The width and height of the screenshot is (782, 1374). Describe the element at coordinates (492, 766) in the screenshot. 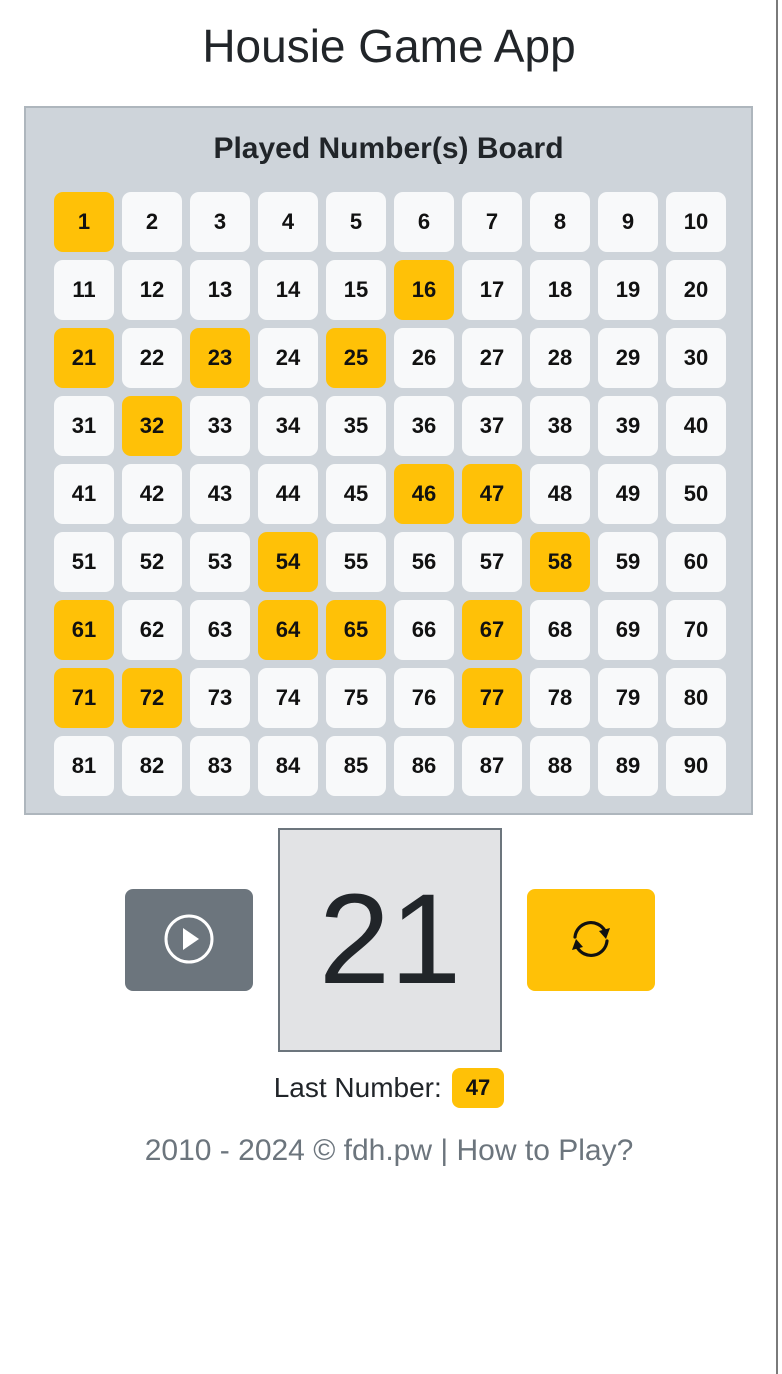

I see `number-cell-87: 87` at that location.